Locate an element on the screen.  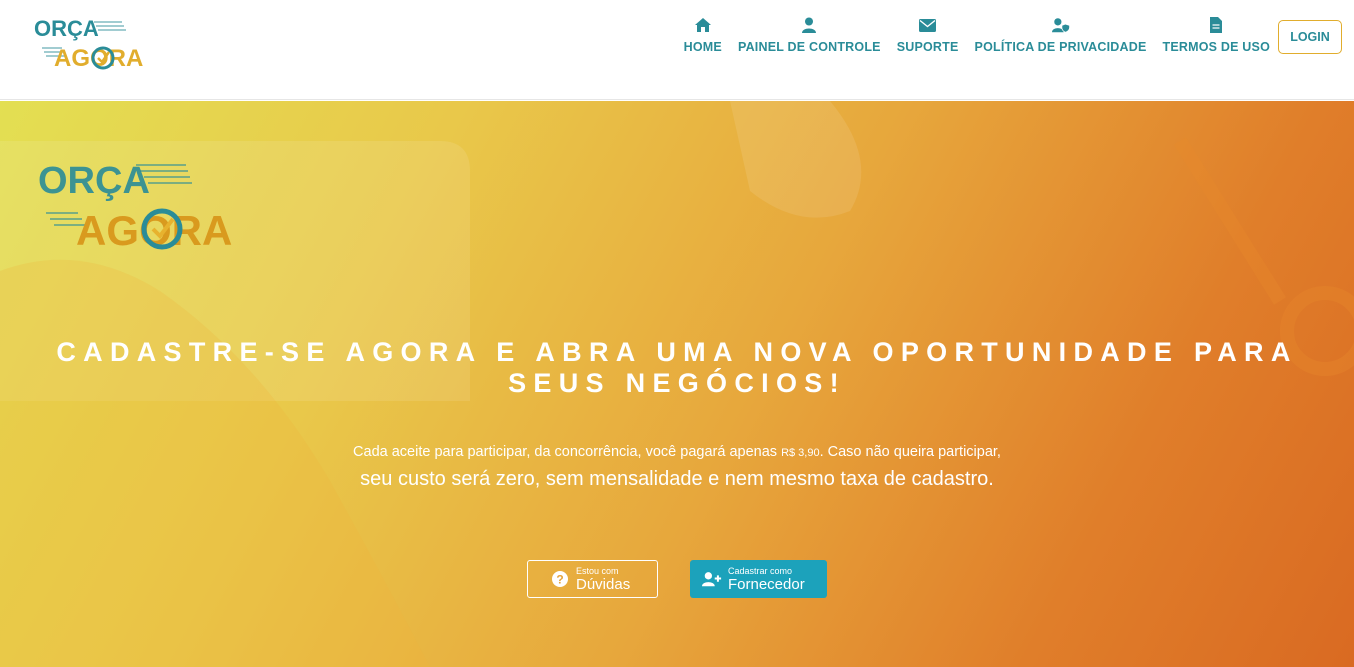
nav-suporte: SUPORTE is located at coordinates (928, 35).